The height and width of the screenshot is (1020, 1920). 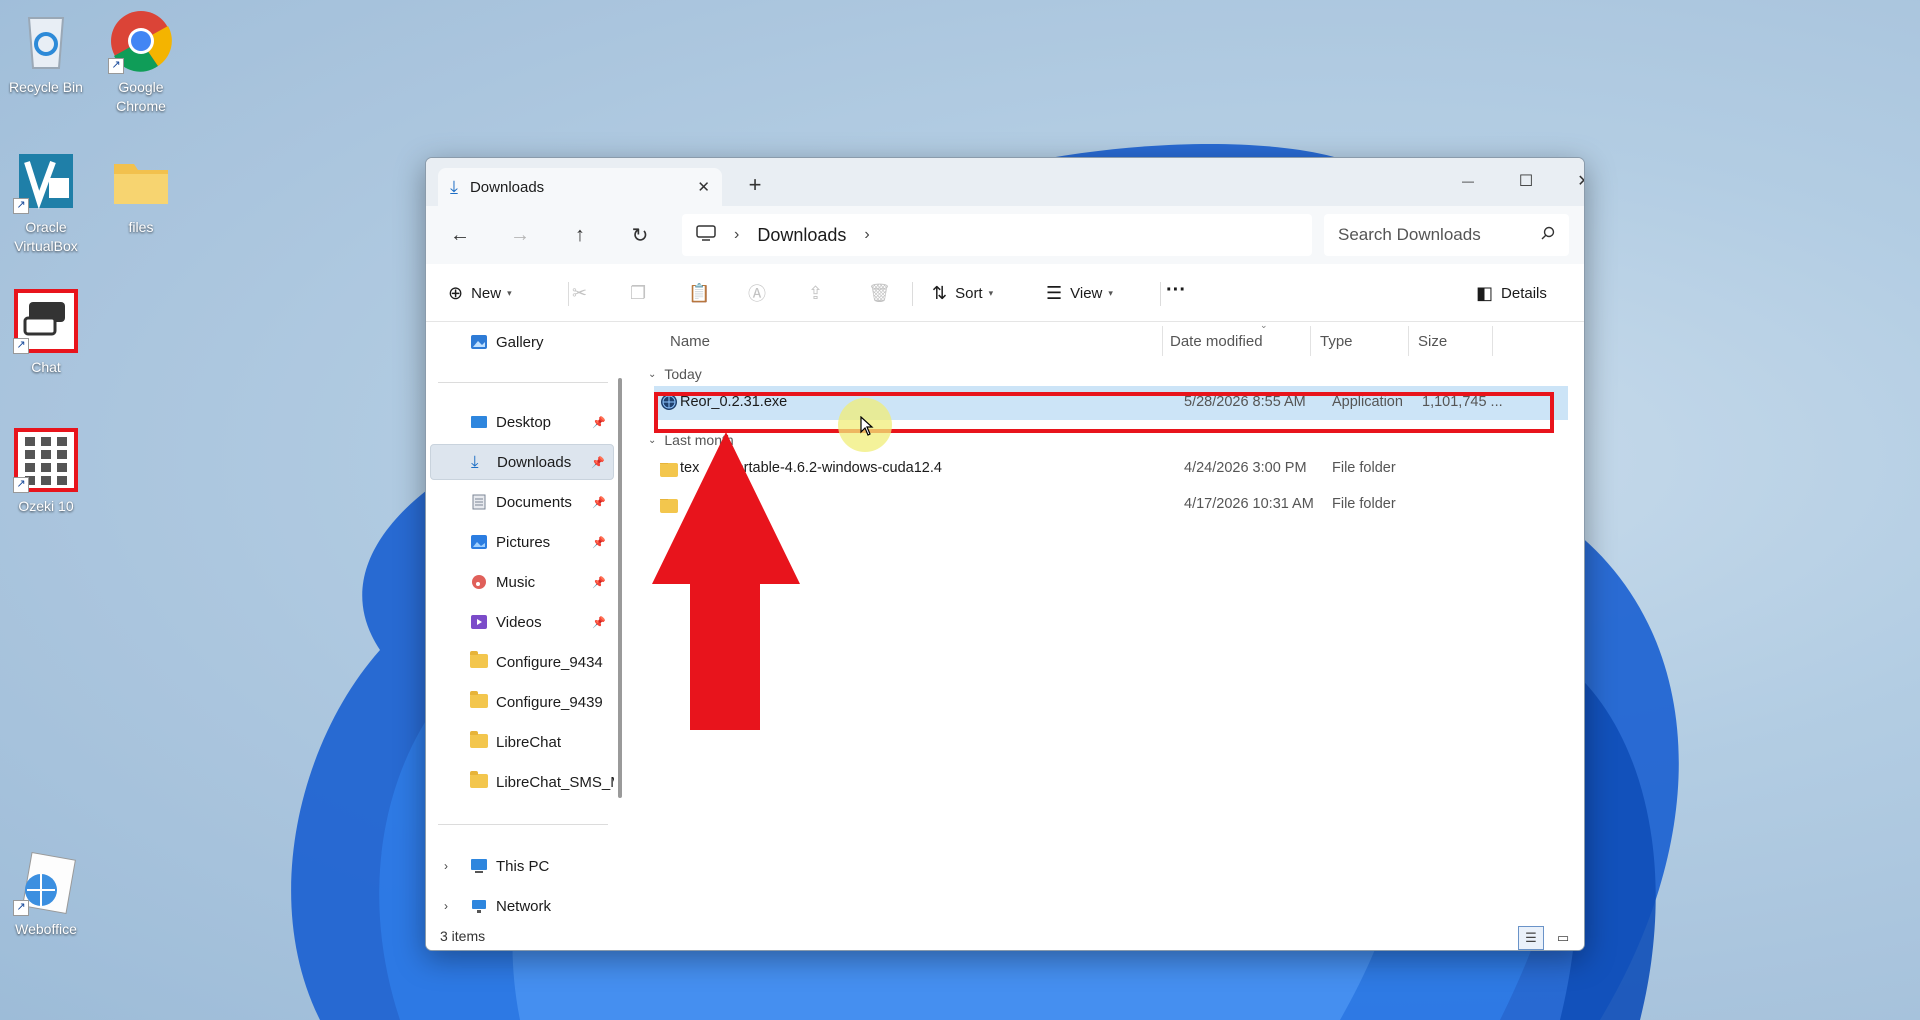 I want to click on column-header-date: Date modified, so click(x=1216, y=341).